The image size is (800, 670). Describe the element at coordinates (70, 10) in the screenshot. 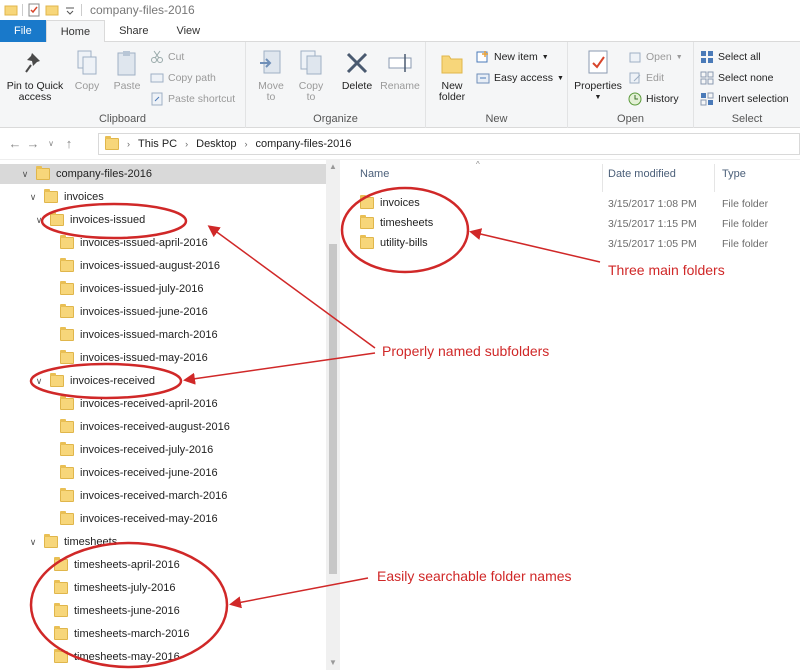

I see `customize-quick-access-icon` at that location.